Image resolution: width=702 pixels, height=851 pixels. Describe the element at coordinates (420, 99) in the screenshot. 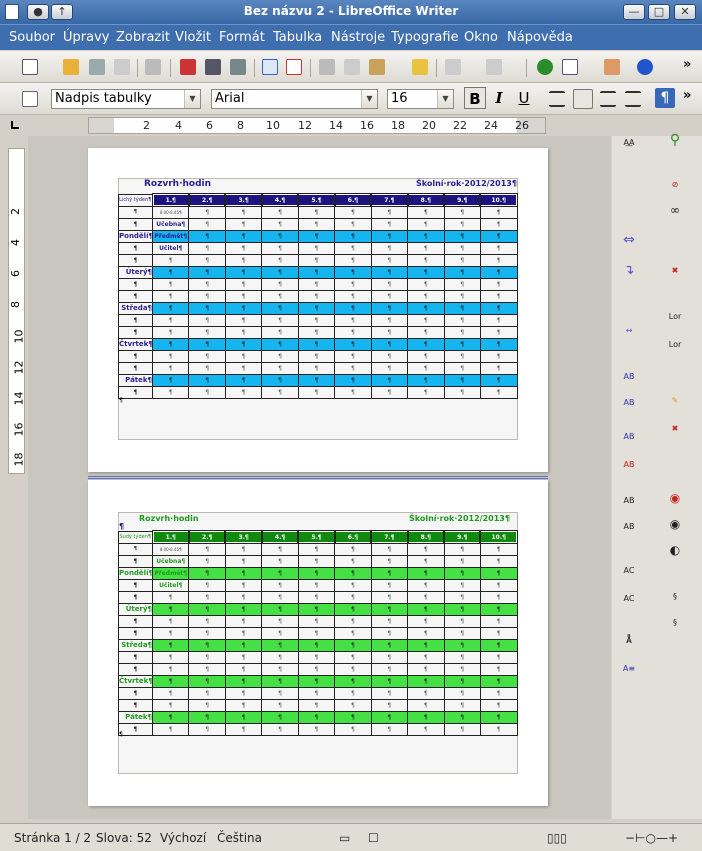

I see `font-size-box: 16 ▼` at that location.